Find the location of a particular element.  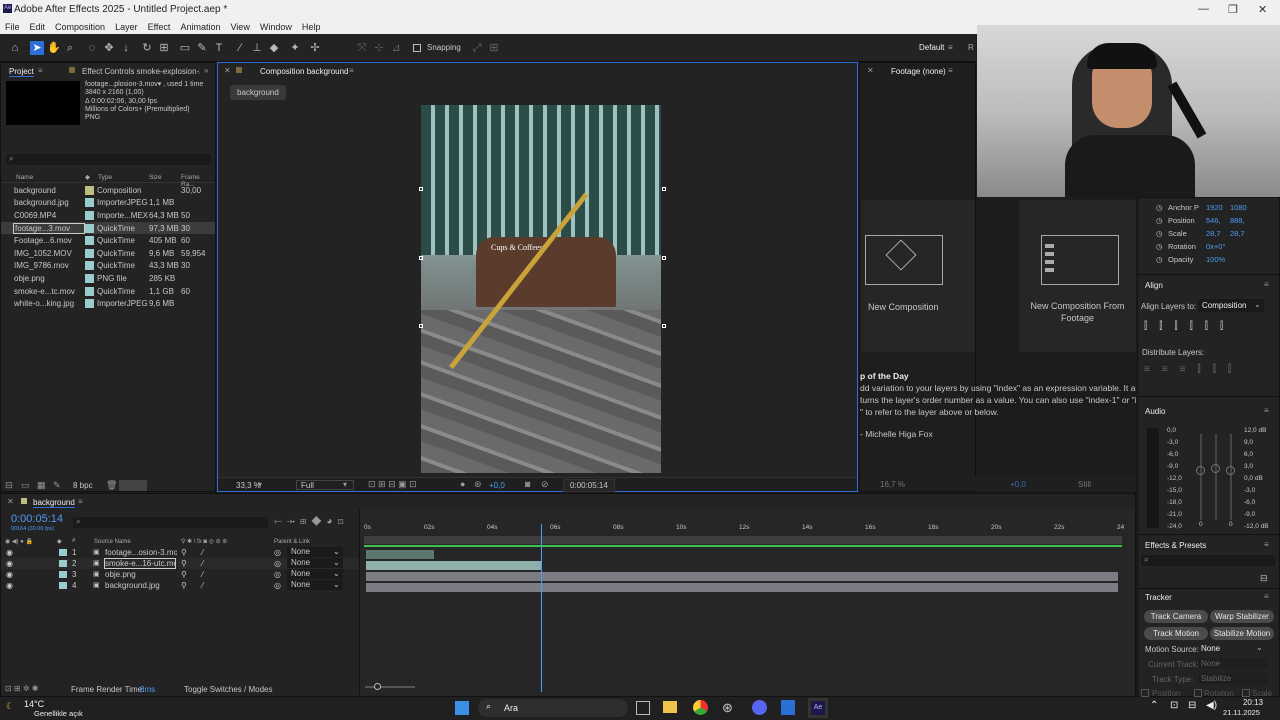

layer-name: footage...osion-3.mov is located at coordinates (141, 552).